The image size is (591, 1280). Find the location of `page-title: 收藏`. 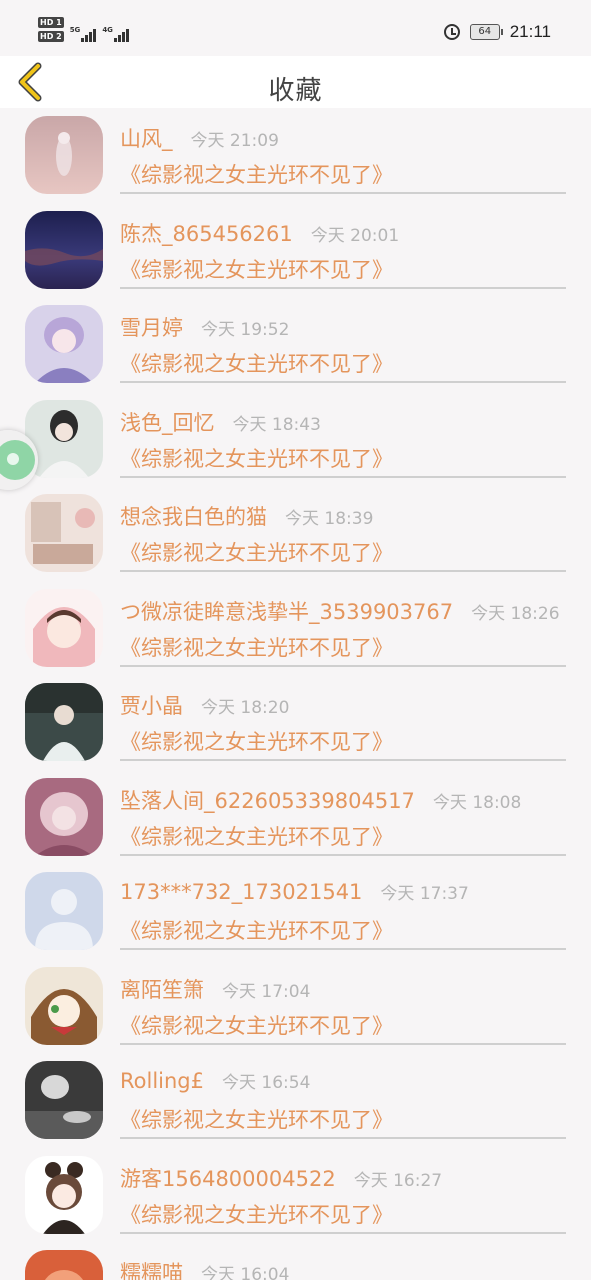

page-title: 收藏 is located at coordinates (295, 91).